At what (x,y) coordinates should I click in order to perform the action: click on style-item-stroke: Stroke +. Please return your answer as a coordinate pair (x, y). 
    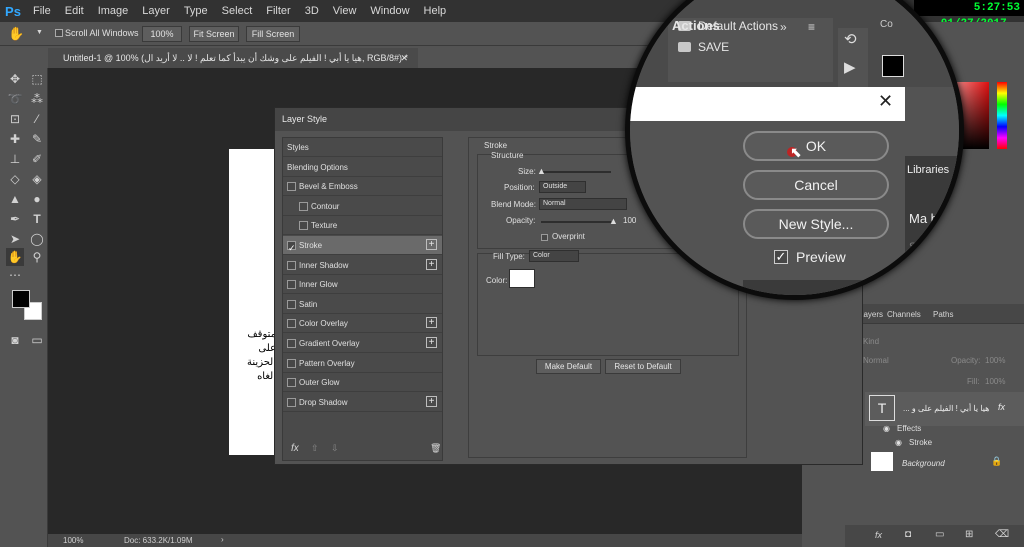
    Looking at the image, I should click on (362, 247).